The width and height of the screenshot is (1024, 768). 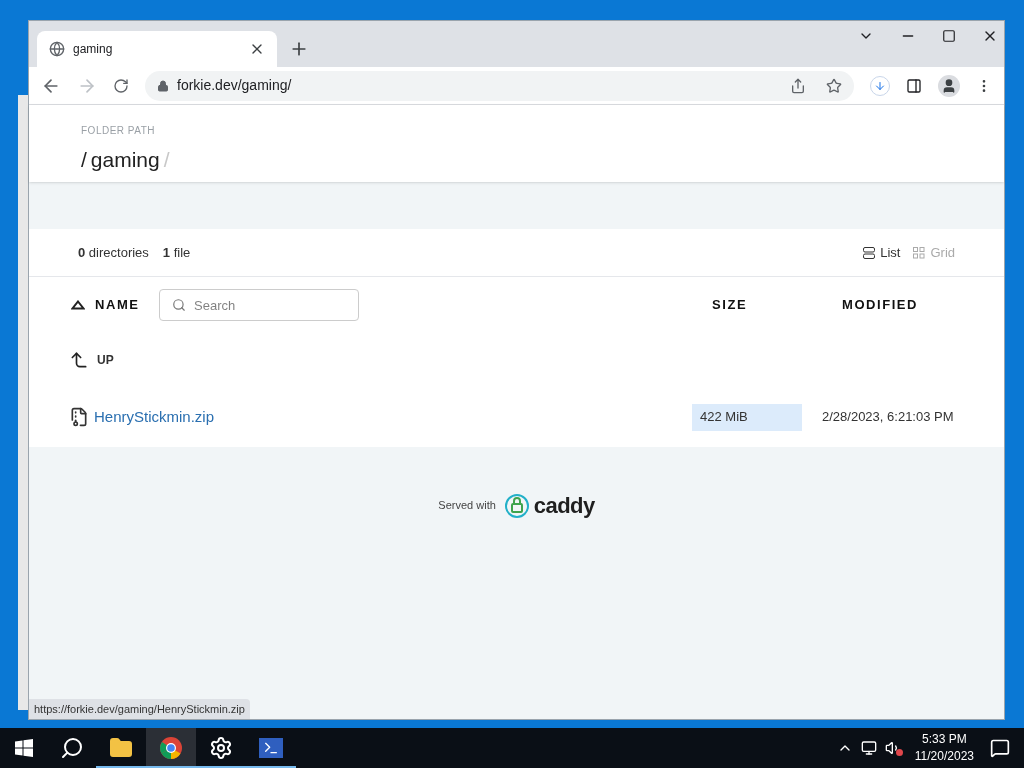 I want to click on file-size: 422 MiB, so click(x=747, y=417).